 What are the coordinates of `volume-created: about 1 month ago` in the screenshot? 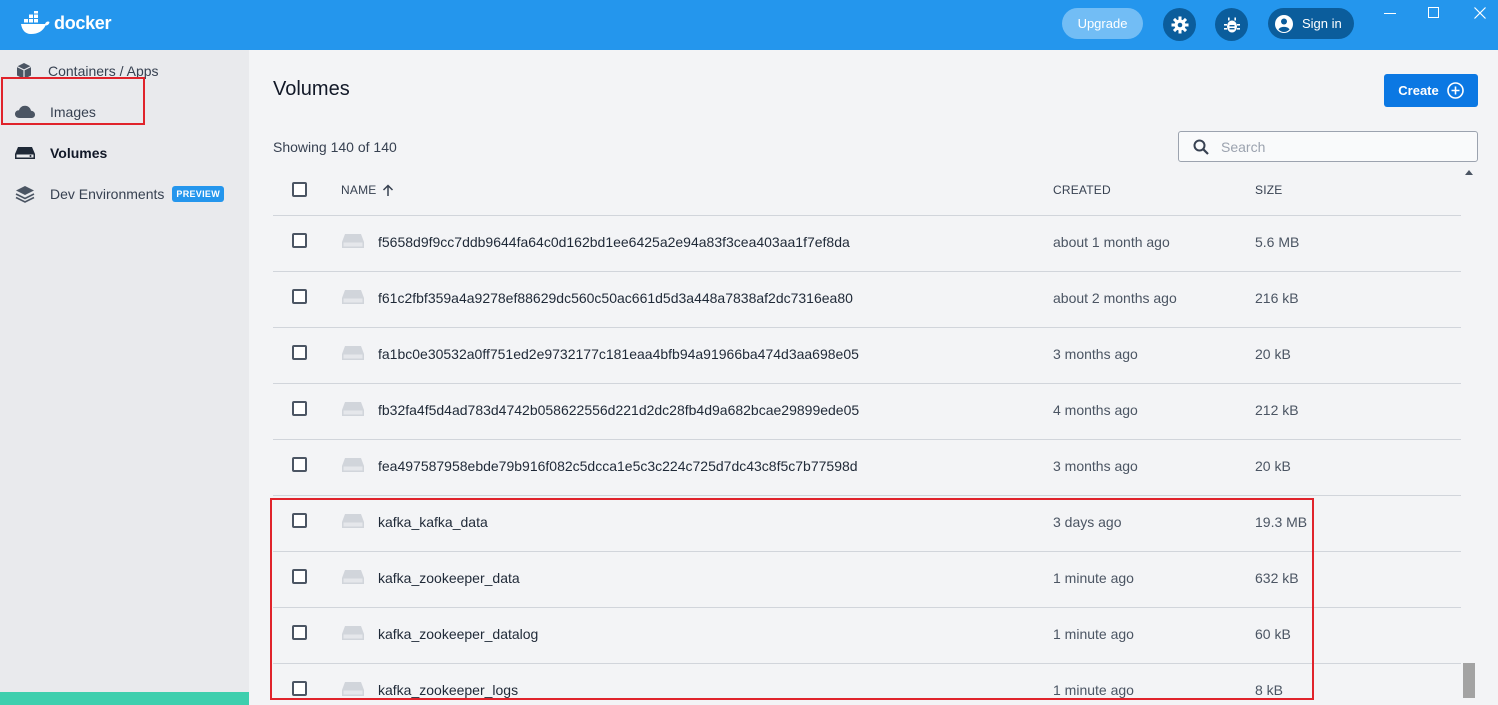 It's located at (1111, 242).